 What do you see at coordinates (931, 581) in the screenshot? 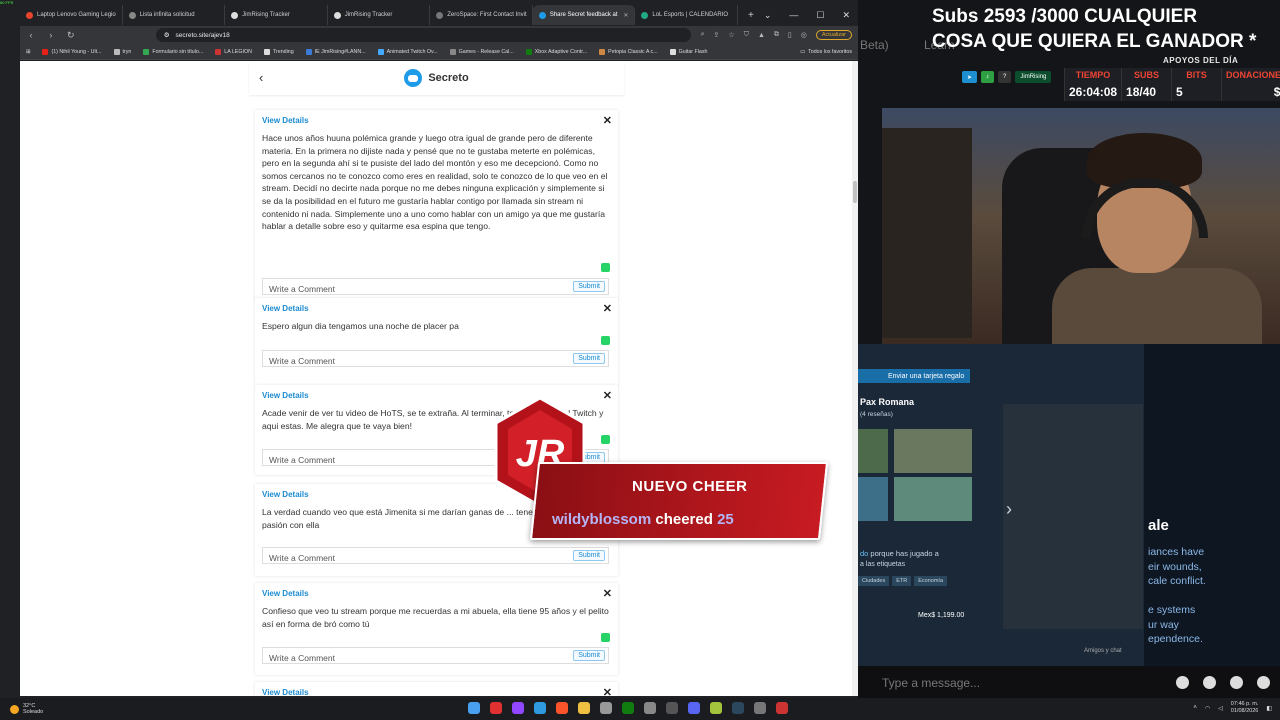
I see `tag-chip: Economía` at bounding box center [931, 581].